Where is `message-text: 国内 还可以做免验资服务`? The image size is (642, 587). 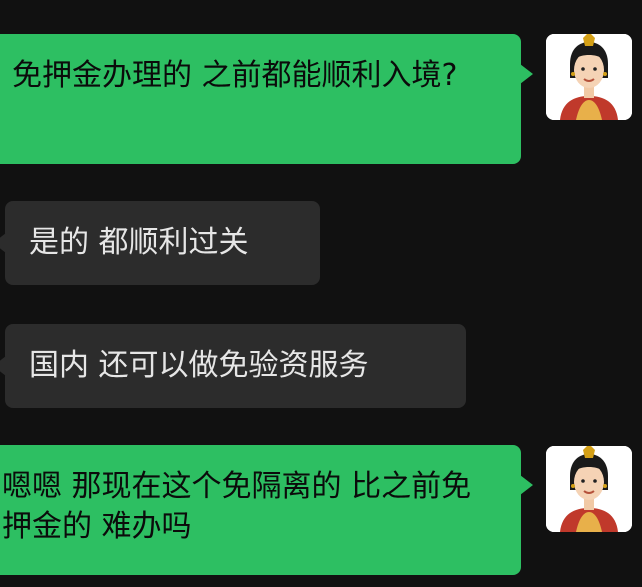
message-text: 国内 还可以做免验资服务 is located at coordinates (199, 365).